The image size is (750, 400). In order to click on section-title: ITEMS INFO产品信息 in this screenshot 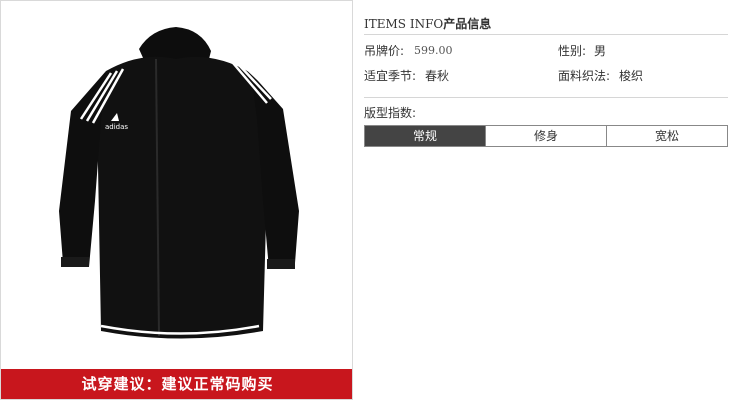, I will do `click(546, 24)`.